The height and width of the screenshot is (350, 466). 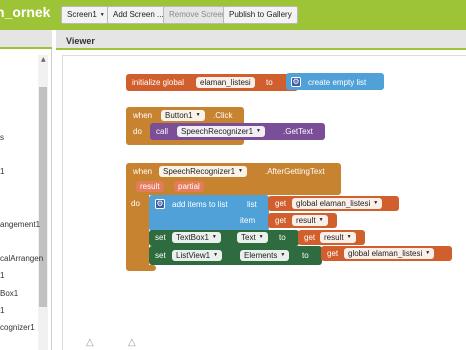 What do you see at coordinates (179, 115) in the screenshot?
I see `button-component-label: Button1` at bounding box center [179, 115].